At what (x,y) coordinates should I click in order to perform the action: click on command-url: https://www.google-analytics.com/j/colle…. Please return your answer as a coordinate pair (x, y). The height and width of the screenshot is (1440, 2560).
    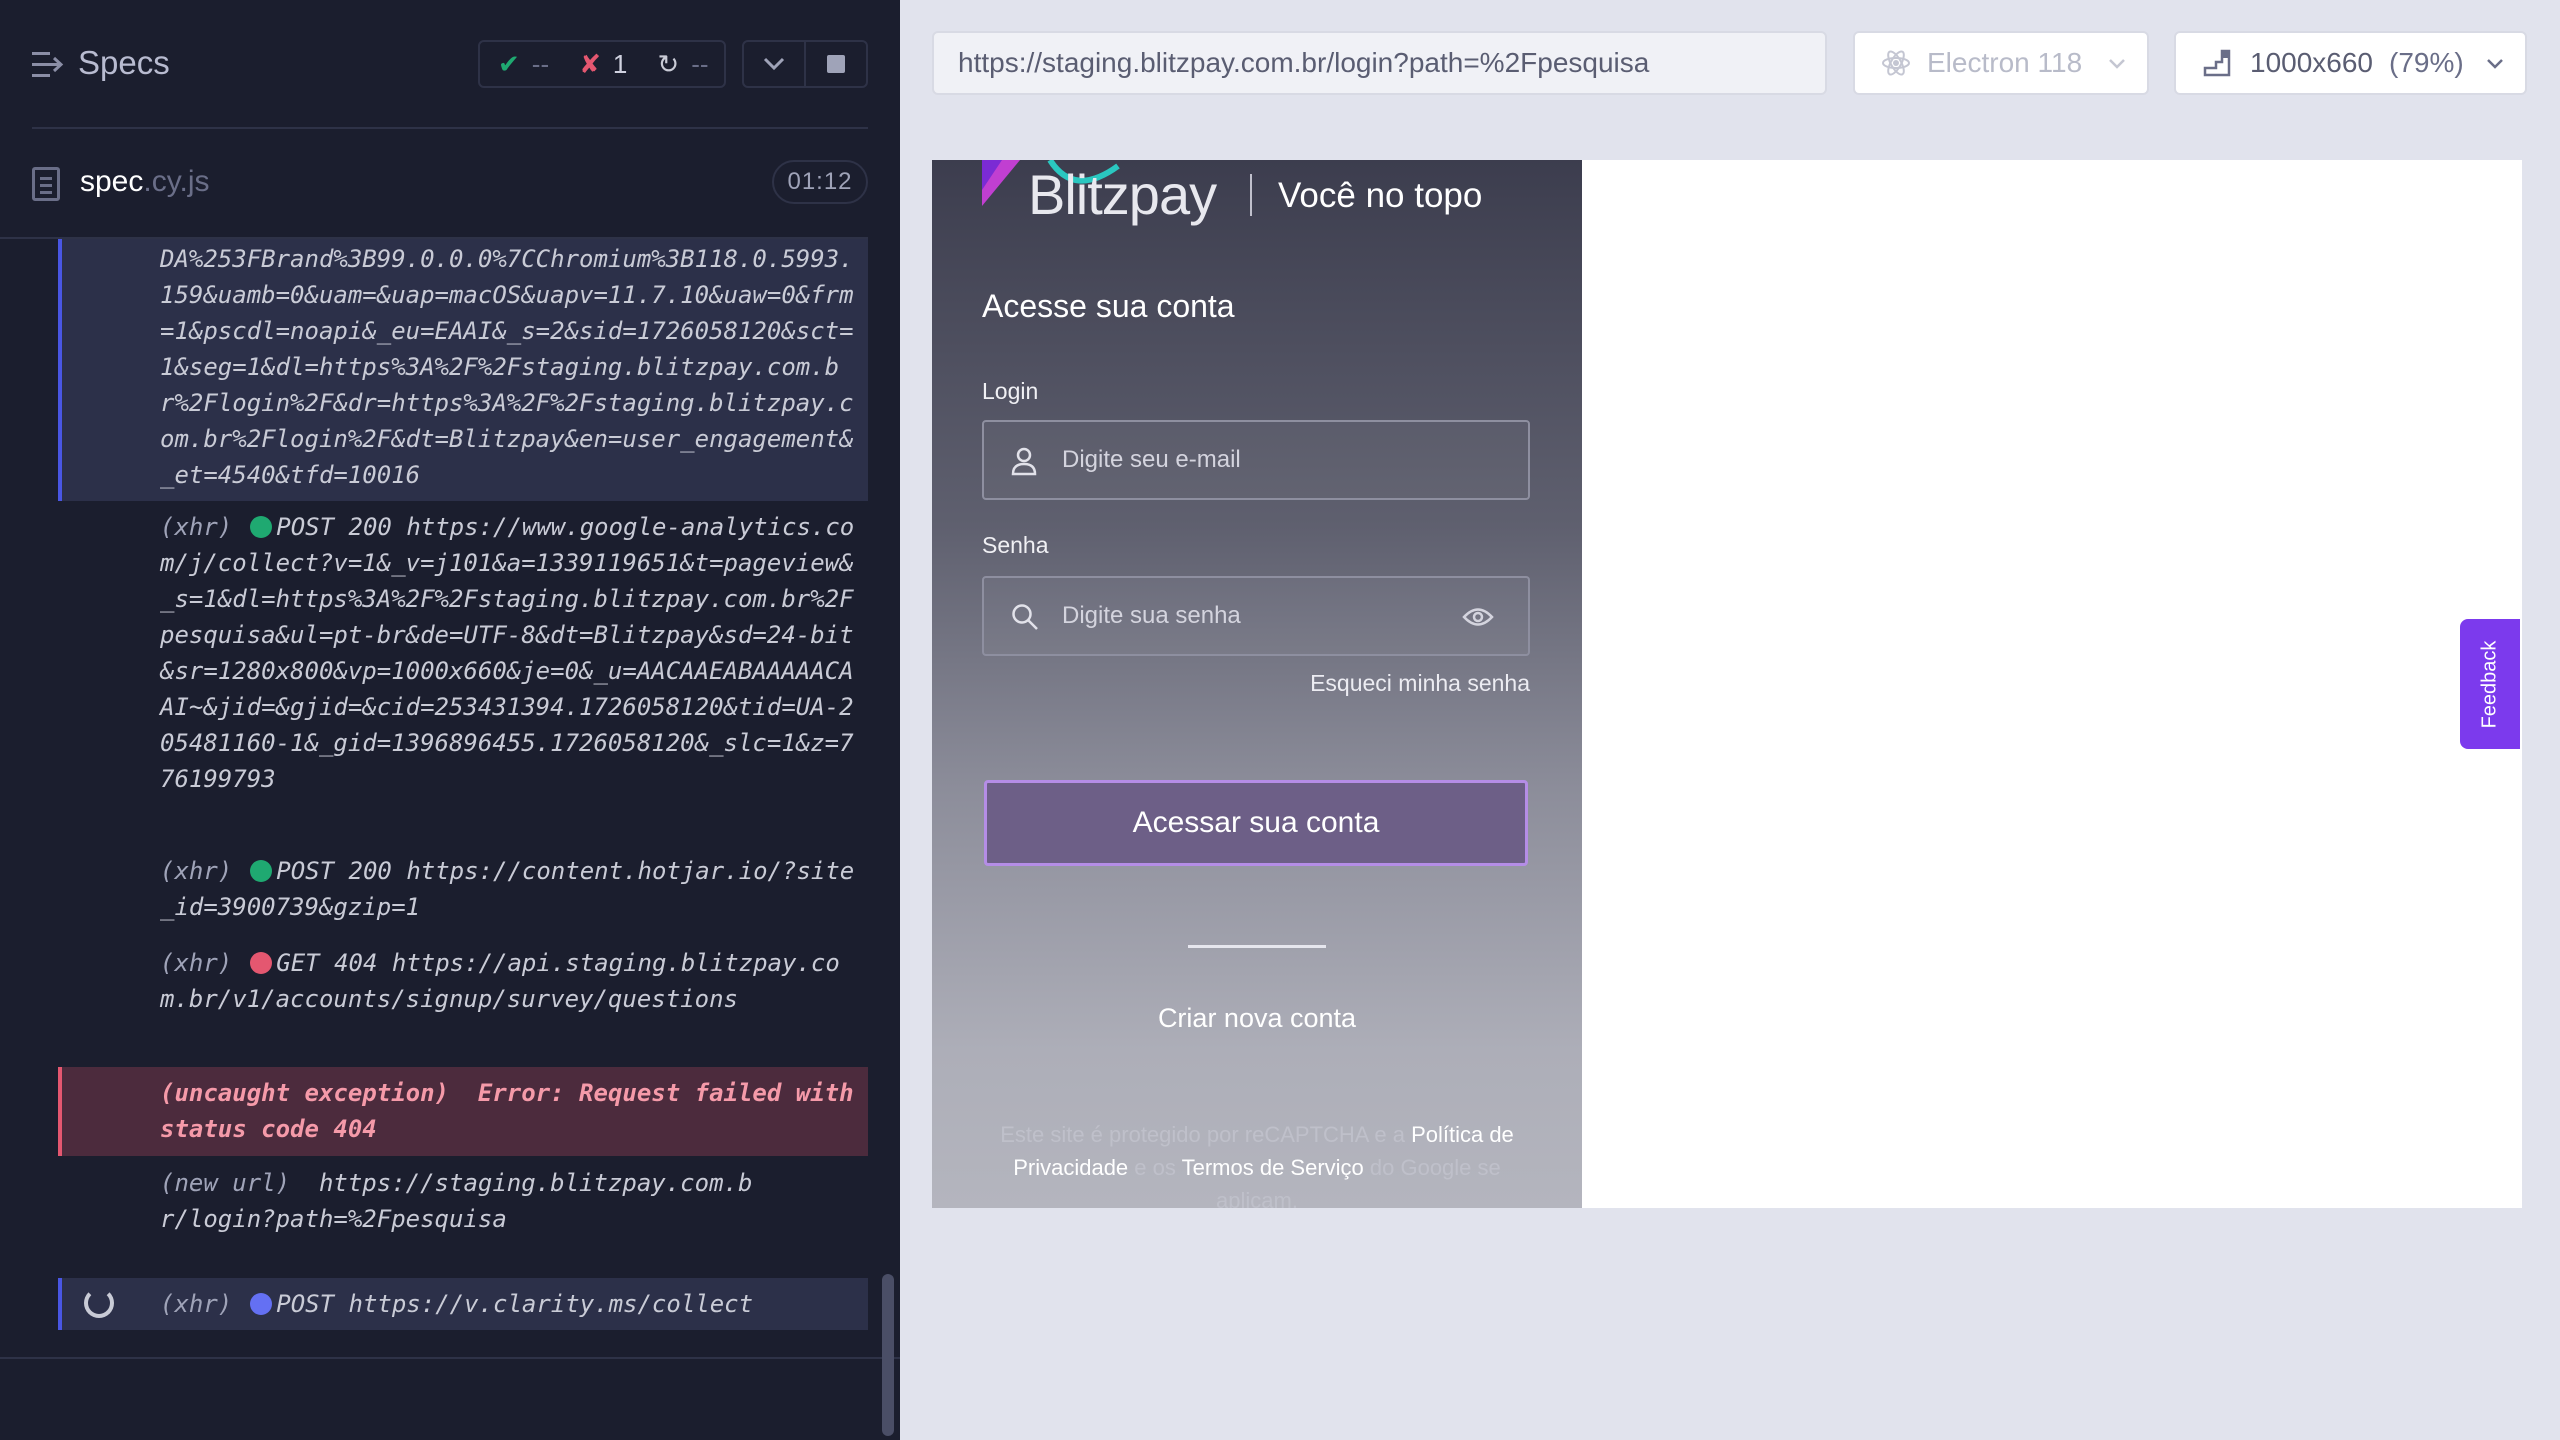
    Looking at the image, I should click on (507, 653).